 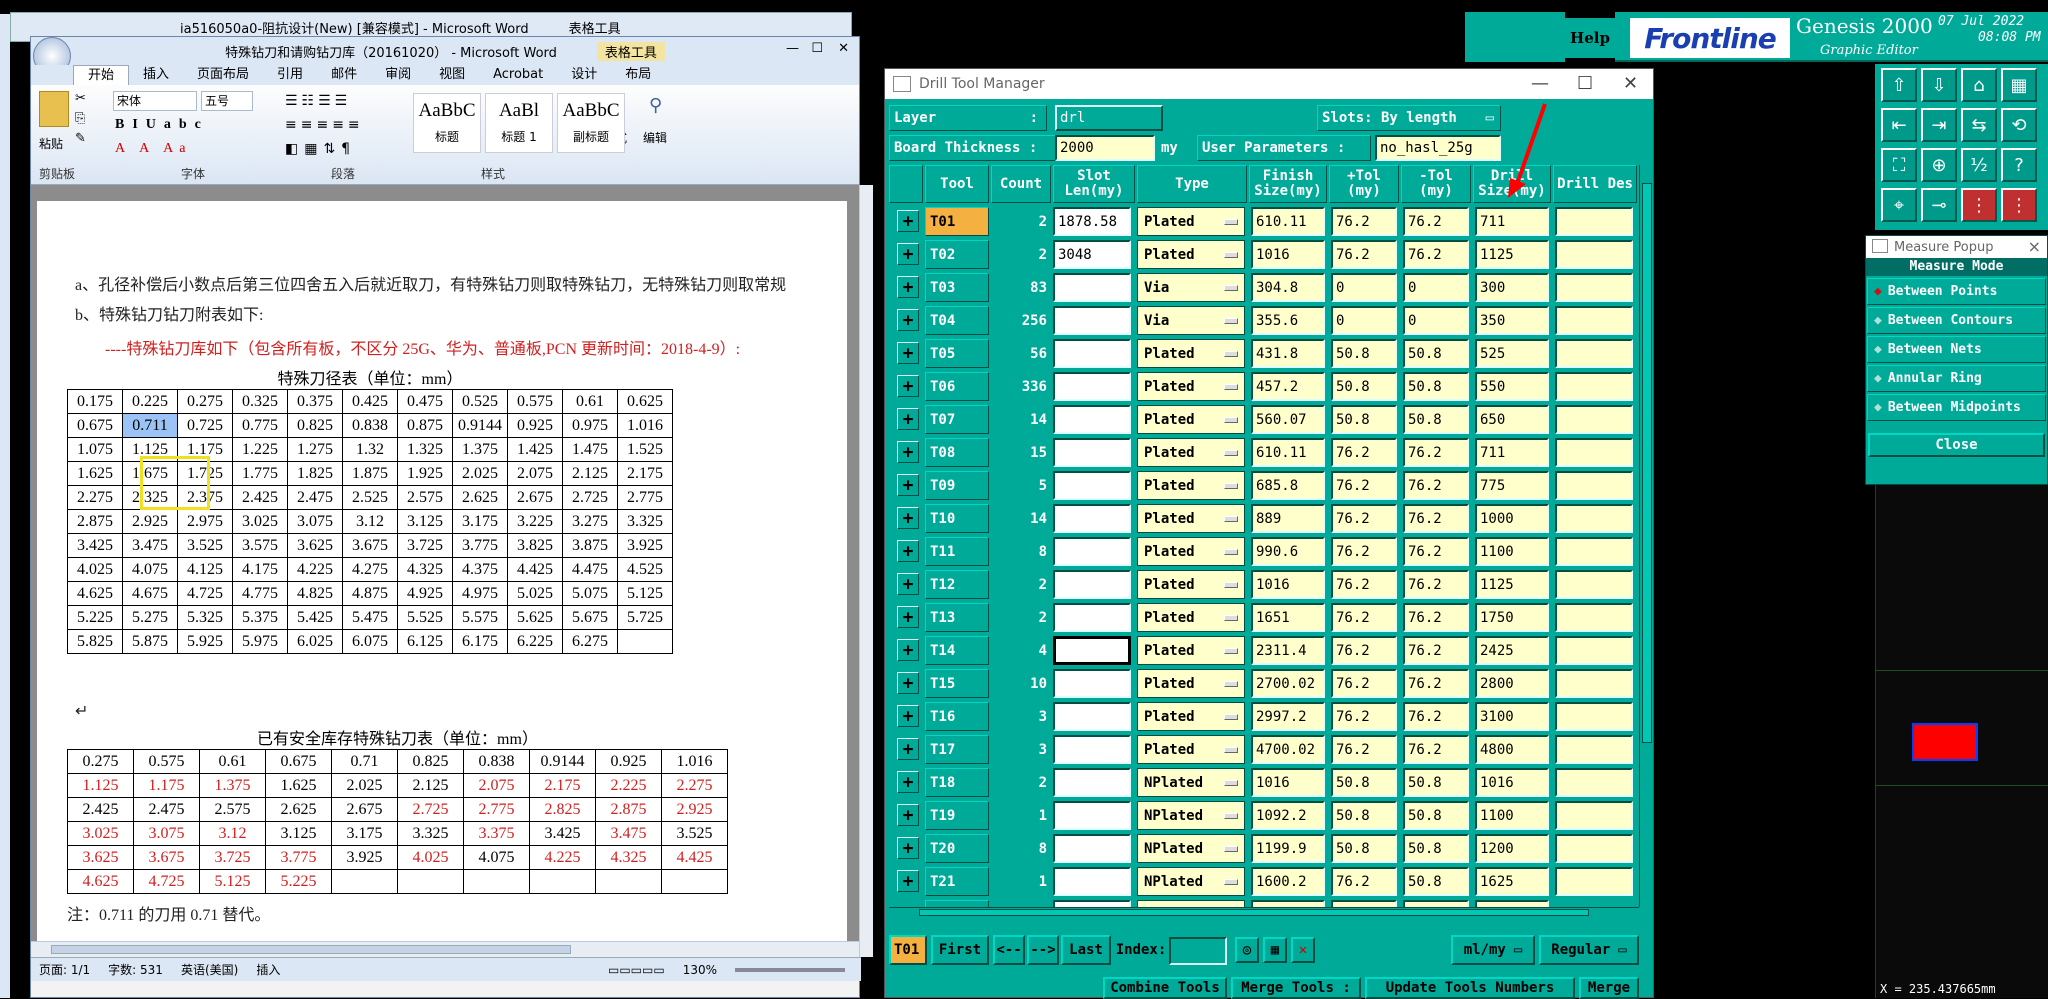 I want to click on mode-dropdown: Regular ▭, so click(x=1589, y=950).